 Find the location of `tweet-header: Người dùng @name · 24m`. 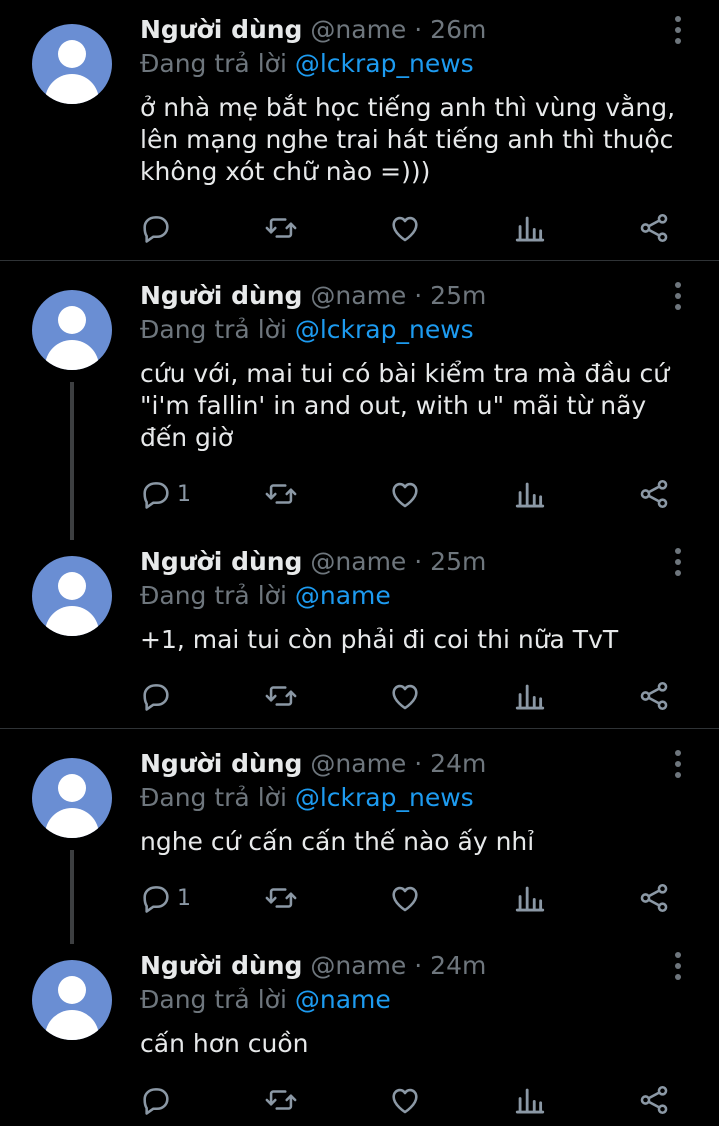

tweet-header: Người dùng @name · 24m is located at coordinates (313, 966).